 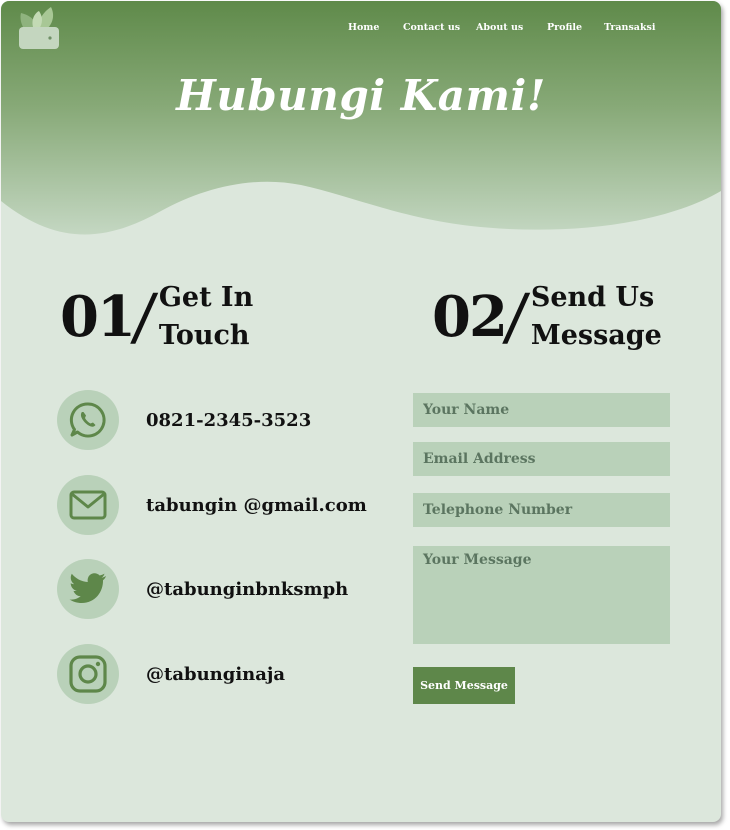 I want to click on section-title-line2: Message, so click(x=596, y=335).